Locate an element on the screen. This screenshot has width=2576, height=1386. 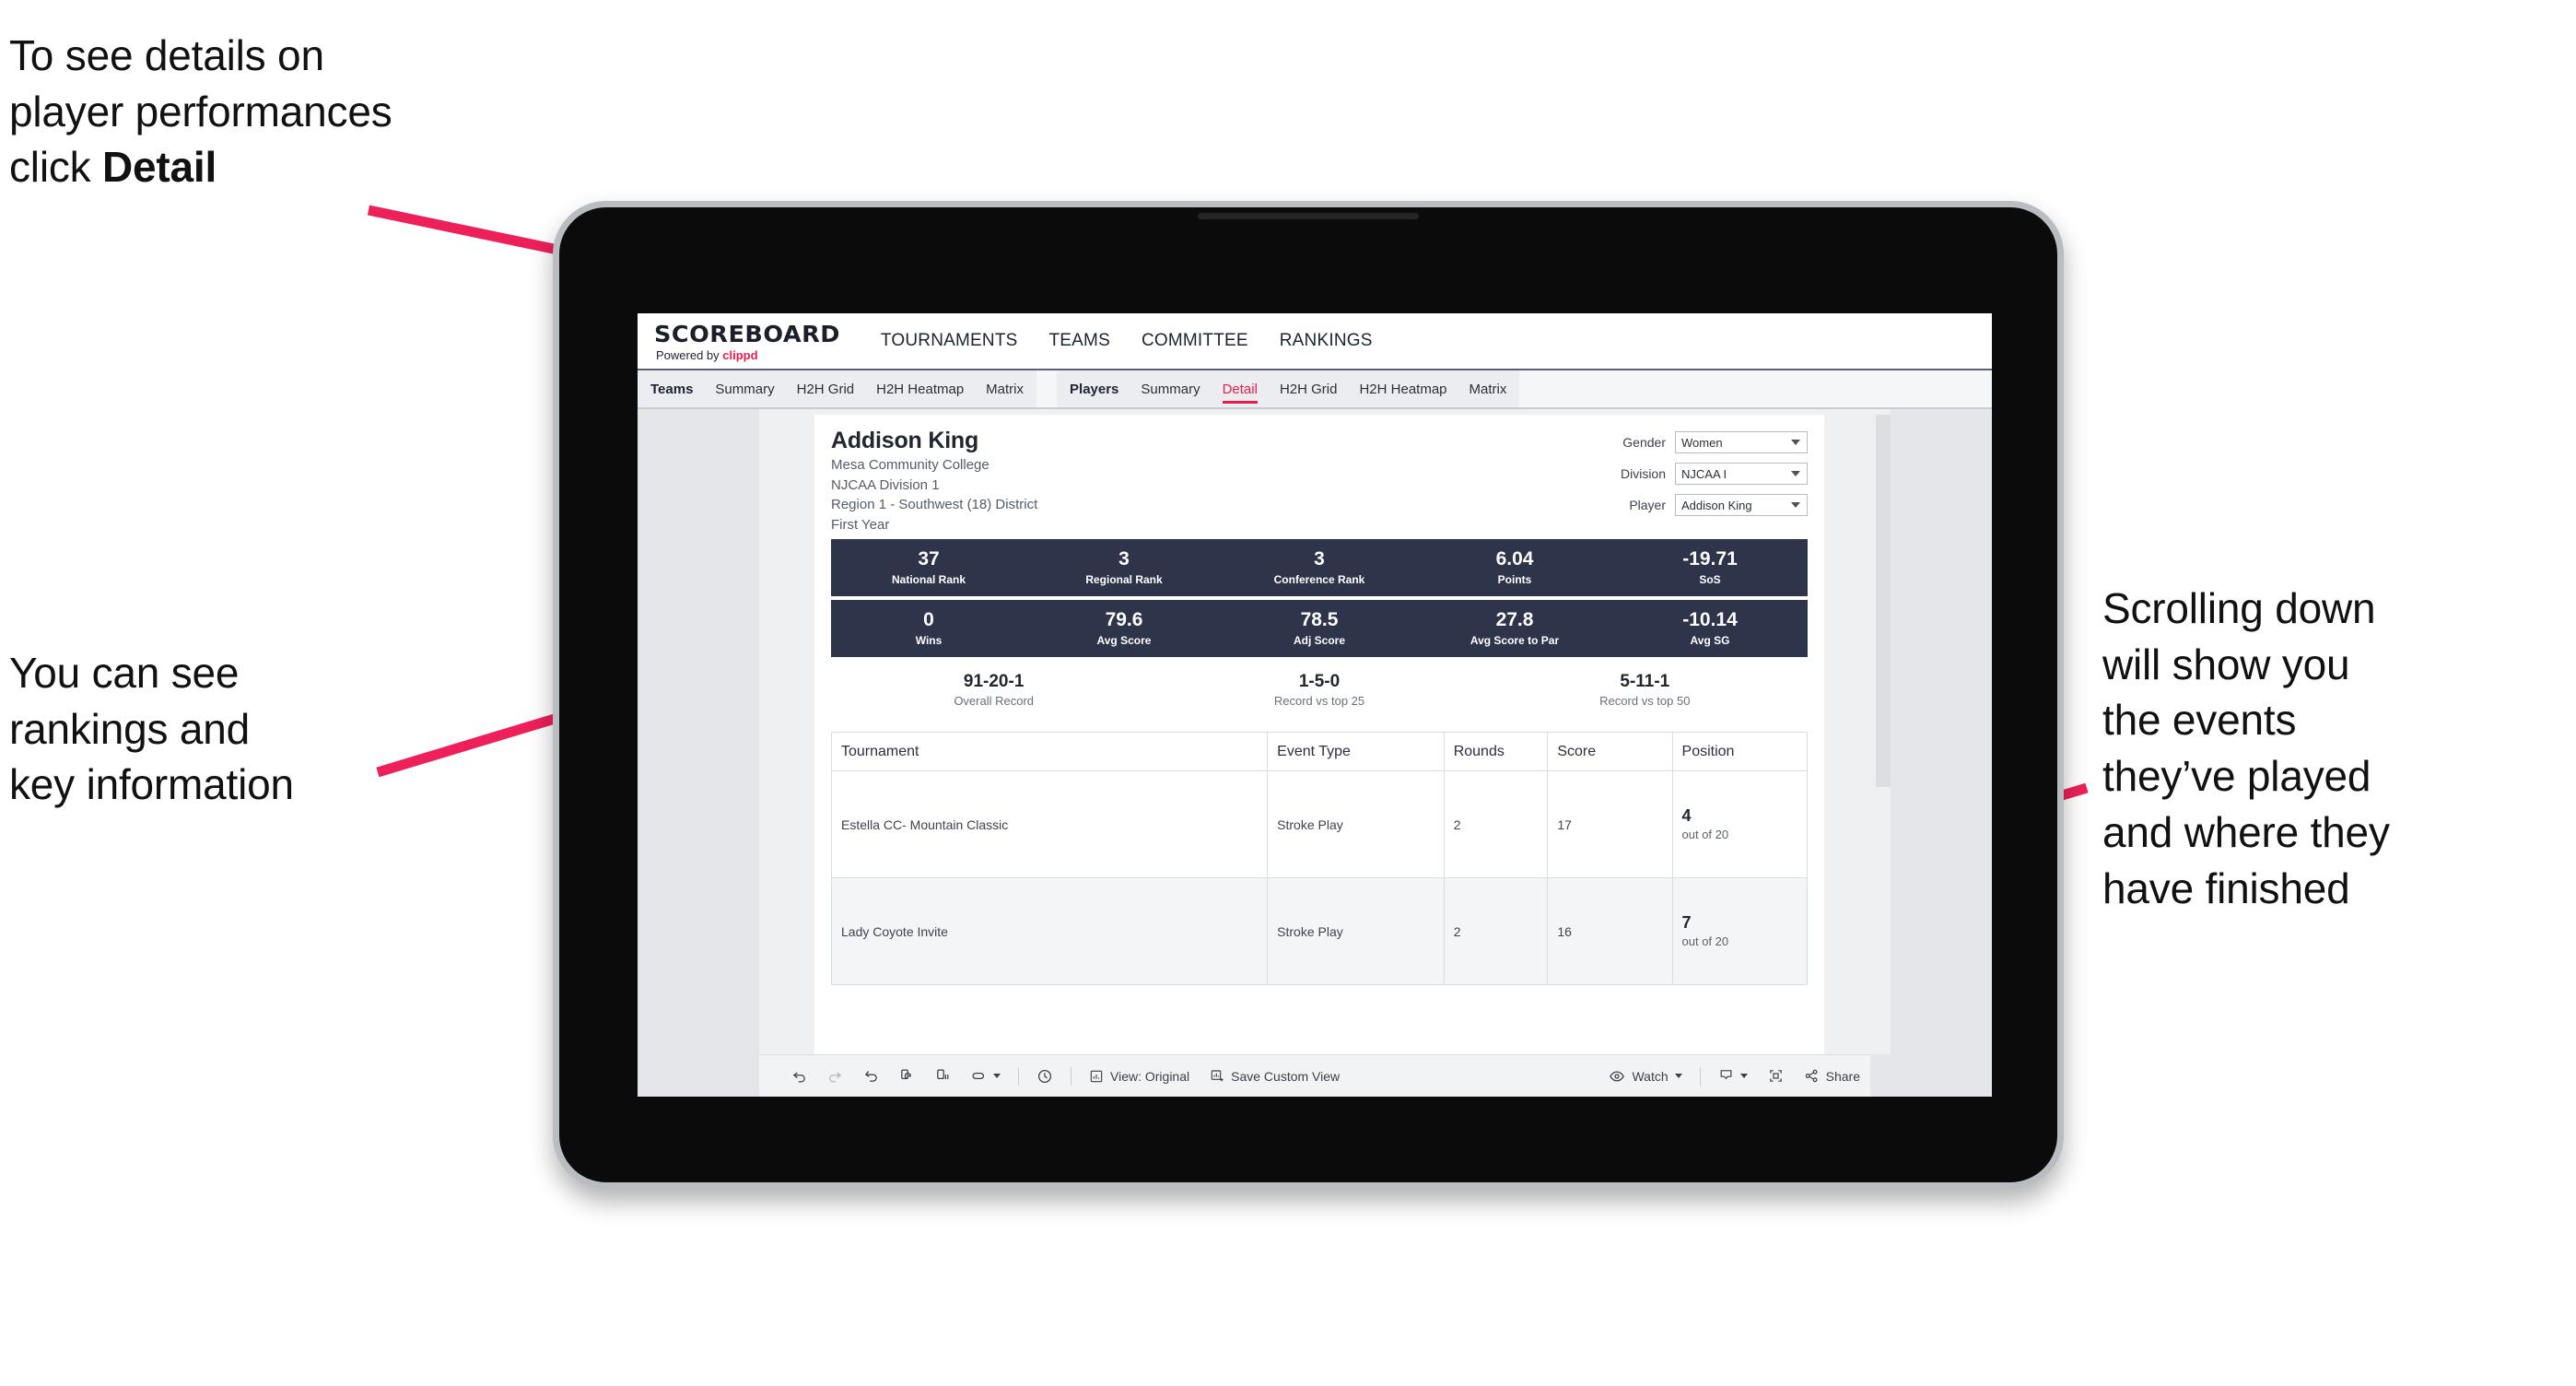
filter-gender-select: Women is located at coordinates (1741, 442).